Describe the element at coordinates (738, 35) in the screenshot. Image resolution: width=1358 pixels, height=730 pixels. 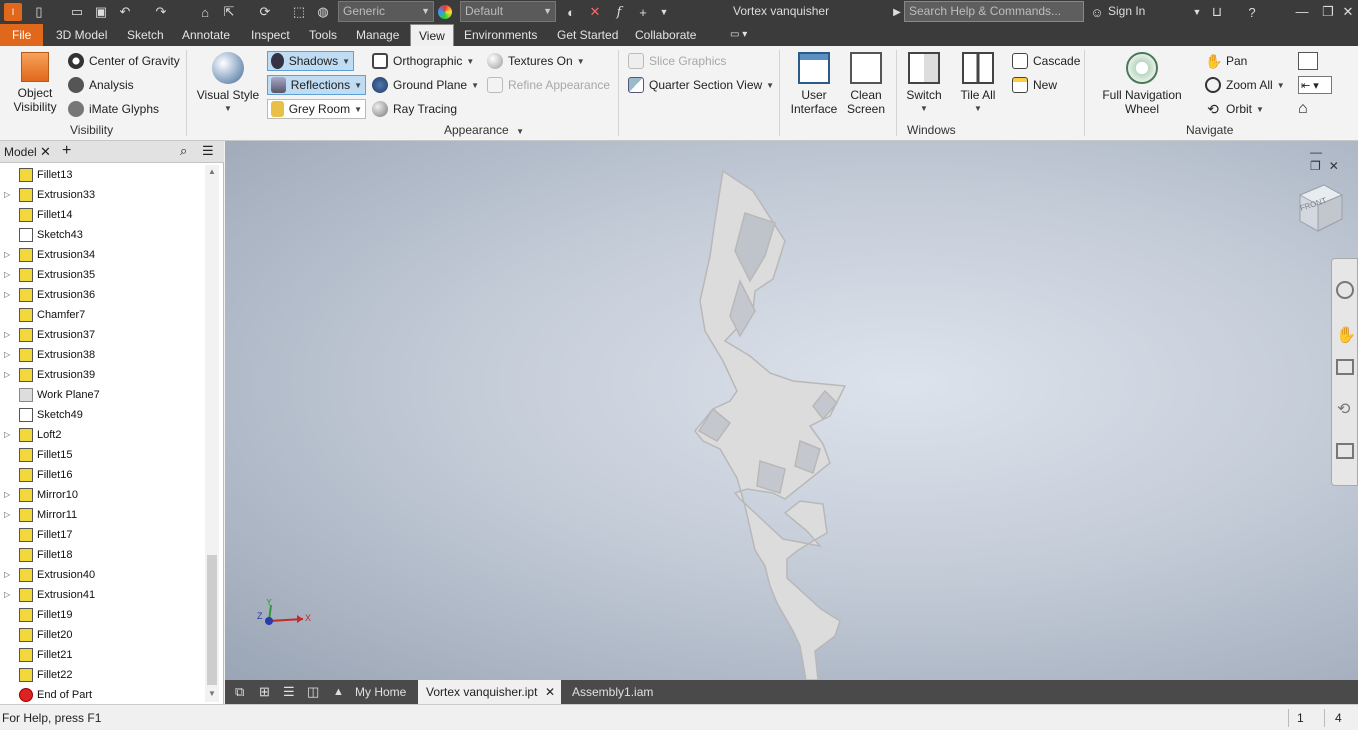
I see `ribbon-display-toggle-icon: ▭ ▾` at that location.